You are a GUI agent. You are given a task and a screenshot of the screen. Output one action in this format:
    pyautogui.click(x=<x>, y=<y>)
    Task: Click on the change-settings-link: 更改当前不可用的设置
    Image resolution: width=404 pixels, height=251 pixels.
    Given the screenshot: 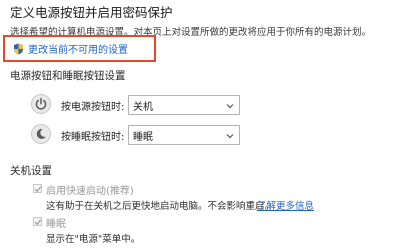 What is the action you would take?
    pyautogui.click(x=70, y=48)
    